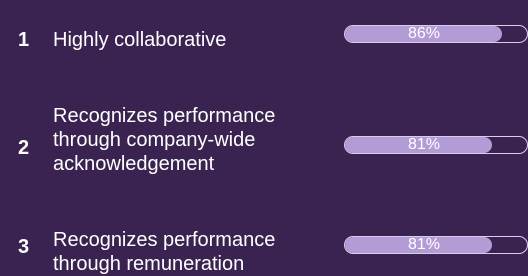  I want to click on category-label-1: Highly collaborative, so click(193, 40).